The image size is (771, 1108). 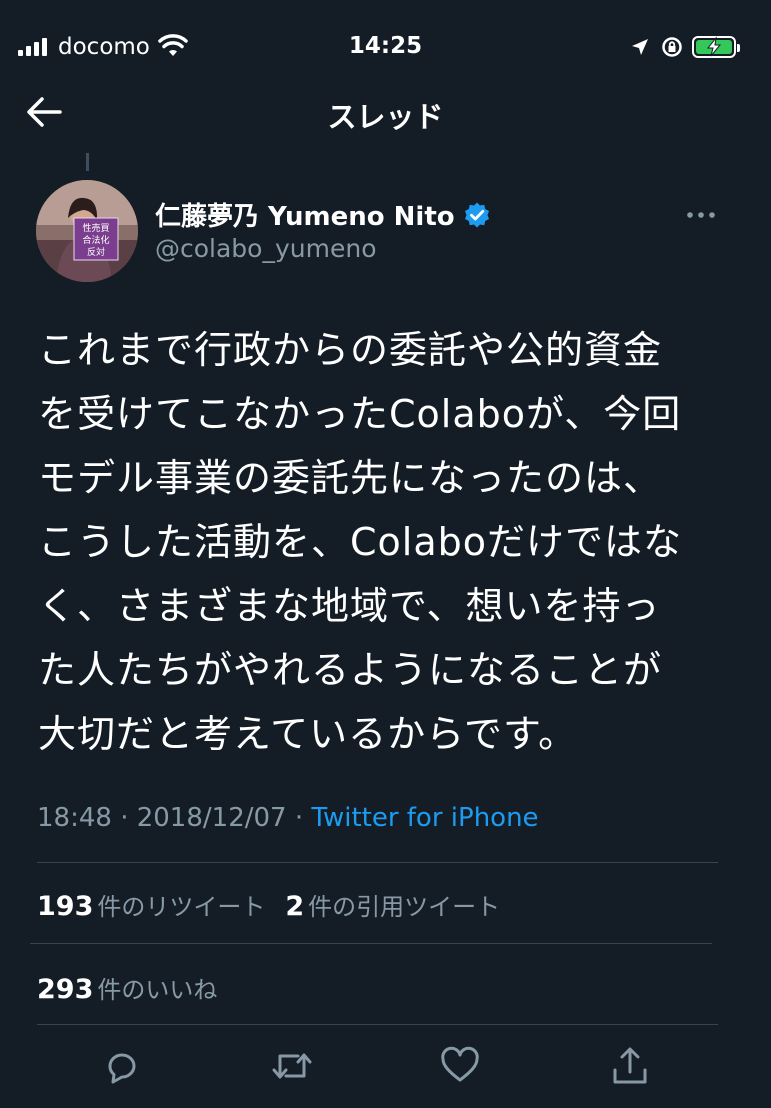 I want to click on battery-icon, so click(x=716, y=47).